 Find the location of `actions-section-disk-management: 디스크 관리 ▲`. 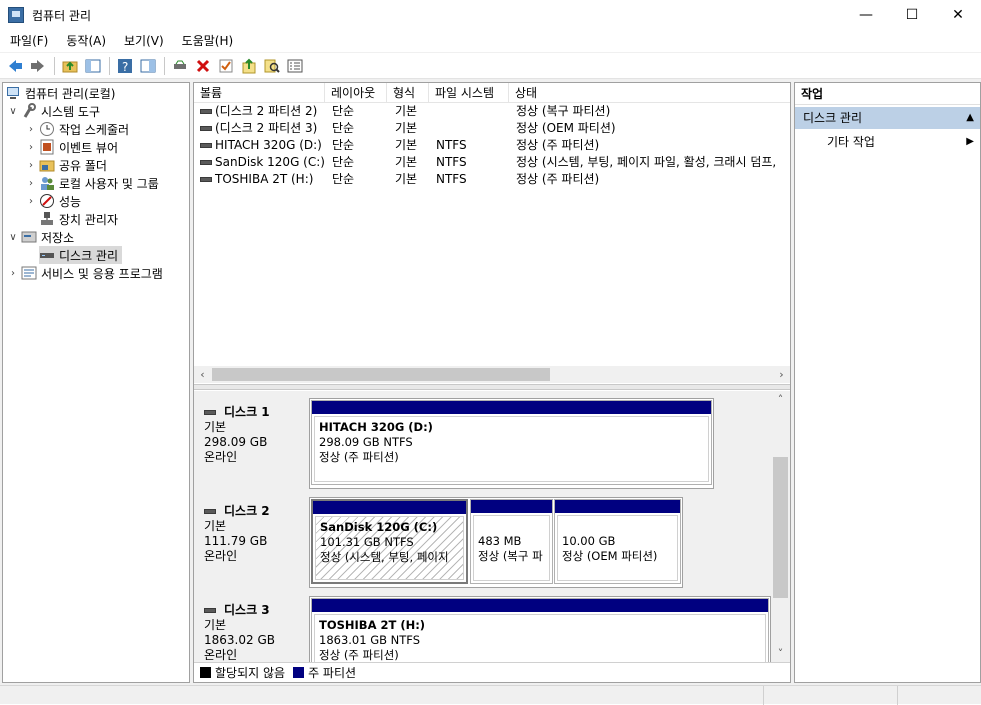

actions-section-disk-management: 디스크 관리 ▲ is located at coordinates (887, 118).